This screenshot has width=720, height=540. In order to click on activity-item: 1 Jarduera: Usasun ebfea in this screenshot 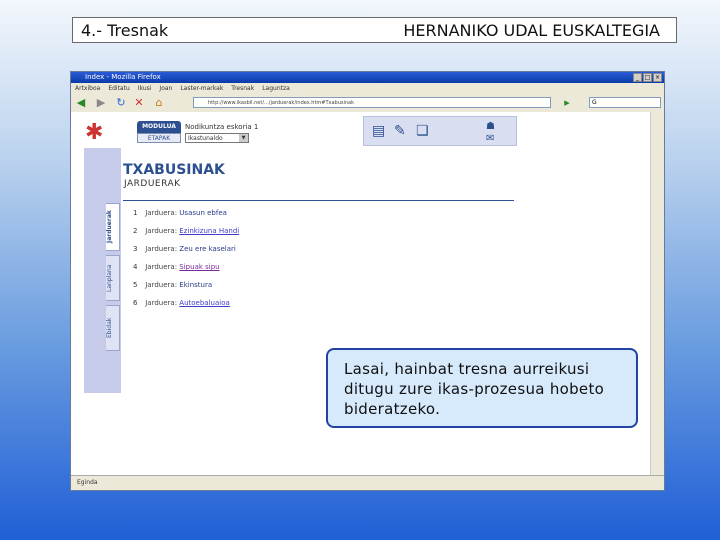, I will do `click(180, 213)`.